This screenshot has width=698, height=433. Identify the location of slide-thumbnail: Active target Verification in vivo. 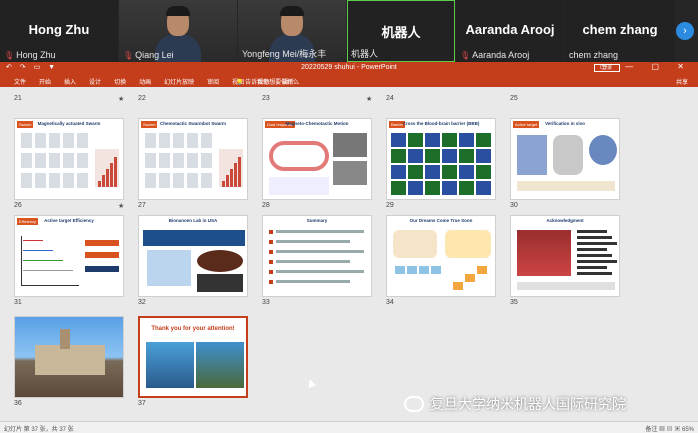
(565, 159).